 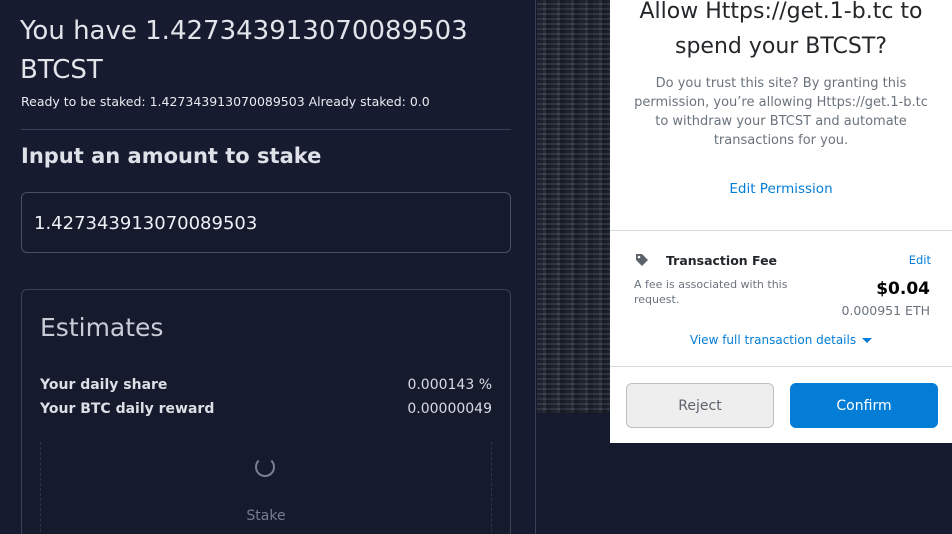 I want to click on view-details-label: View full transaction details, so click(x=773, y=340).